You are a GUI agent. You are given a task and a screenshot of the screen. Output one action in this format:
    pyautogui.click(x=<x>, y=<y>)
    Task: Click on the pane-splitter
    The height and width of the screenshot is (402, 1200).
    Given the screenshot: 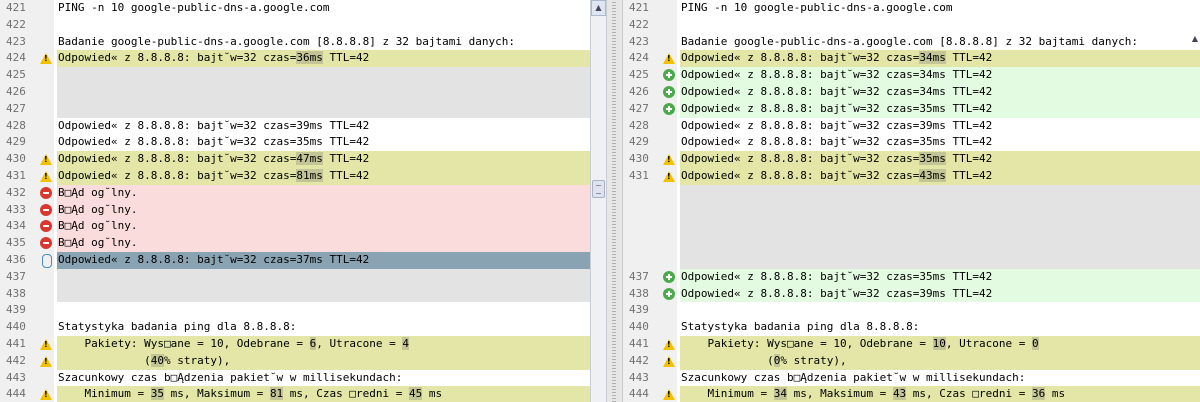 What is the action you would take?
    pyautogui.click(x=615, y=201)
    